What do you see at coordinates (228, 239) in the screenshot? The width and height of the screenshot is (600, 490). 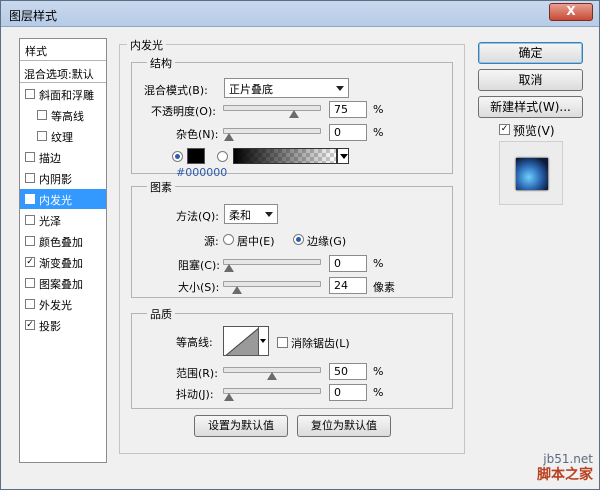 I see `source-center-radio` at bounding box center [228, 239].